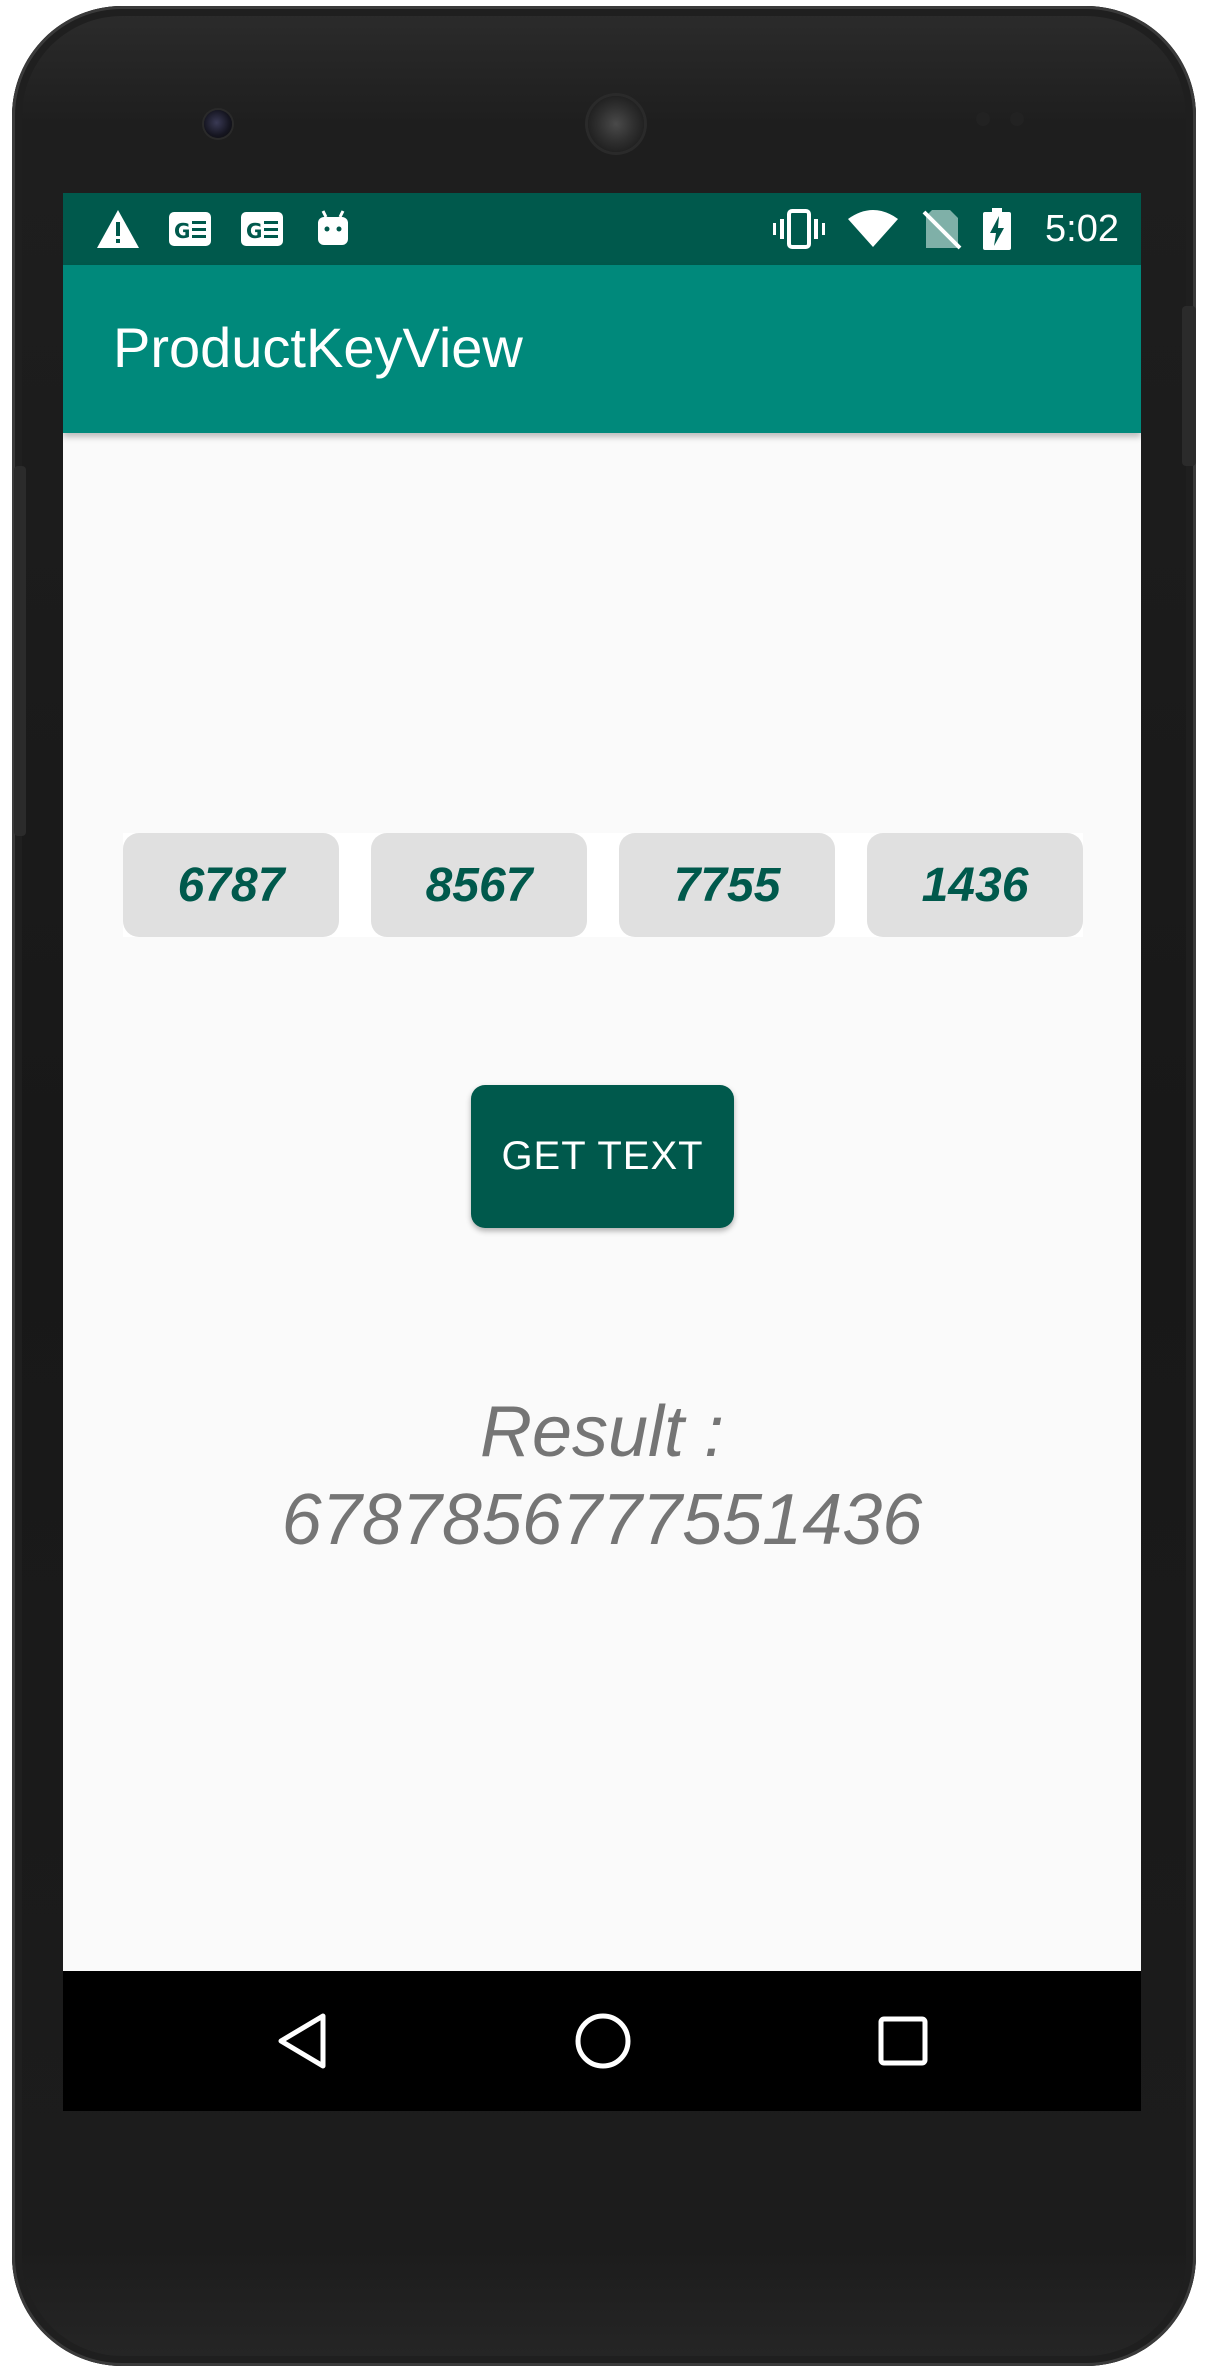 This screenshot has width=1210, height=2375. What do you see at coordinates (231, 885) in the screenshot?
I see `key-segment-1: 6787` at bounding box center [231, 885].